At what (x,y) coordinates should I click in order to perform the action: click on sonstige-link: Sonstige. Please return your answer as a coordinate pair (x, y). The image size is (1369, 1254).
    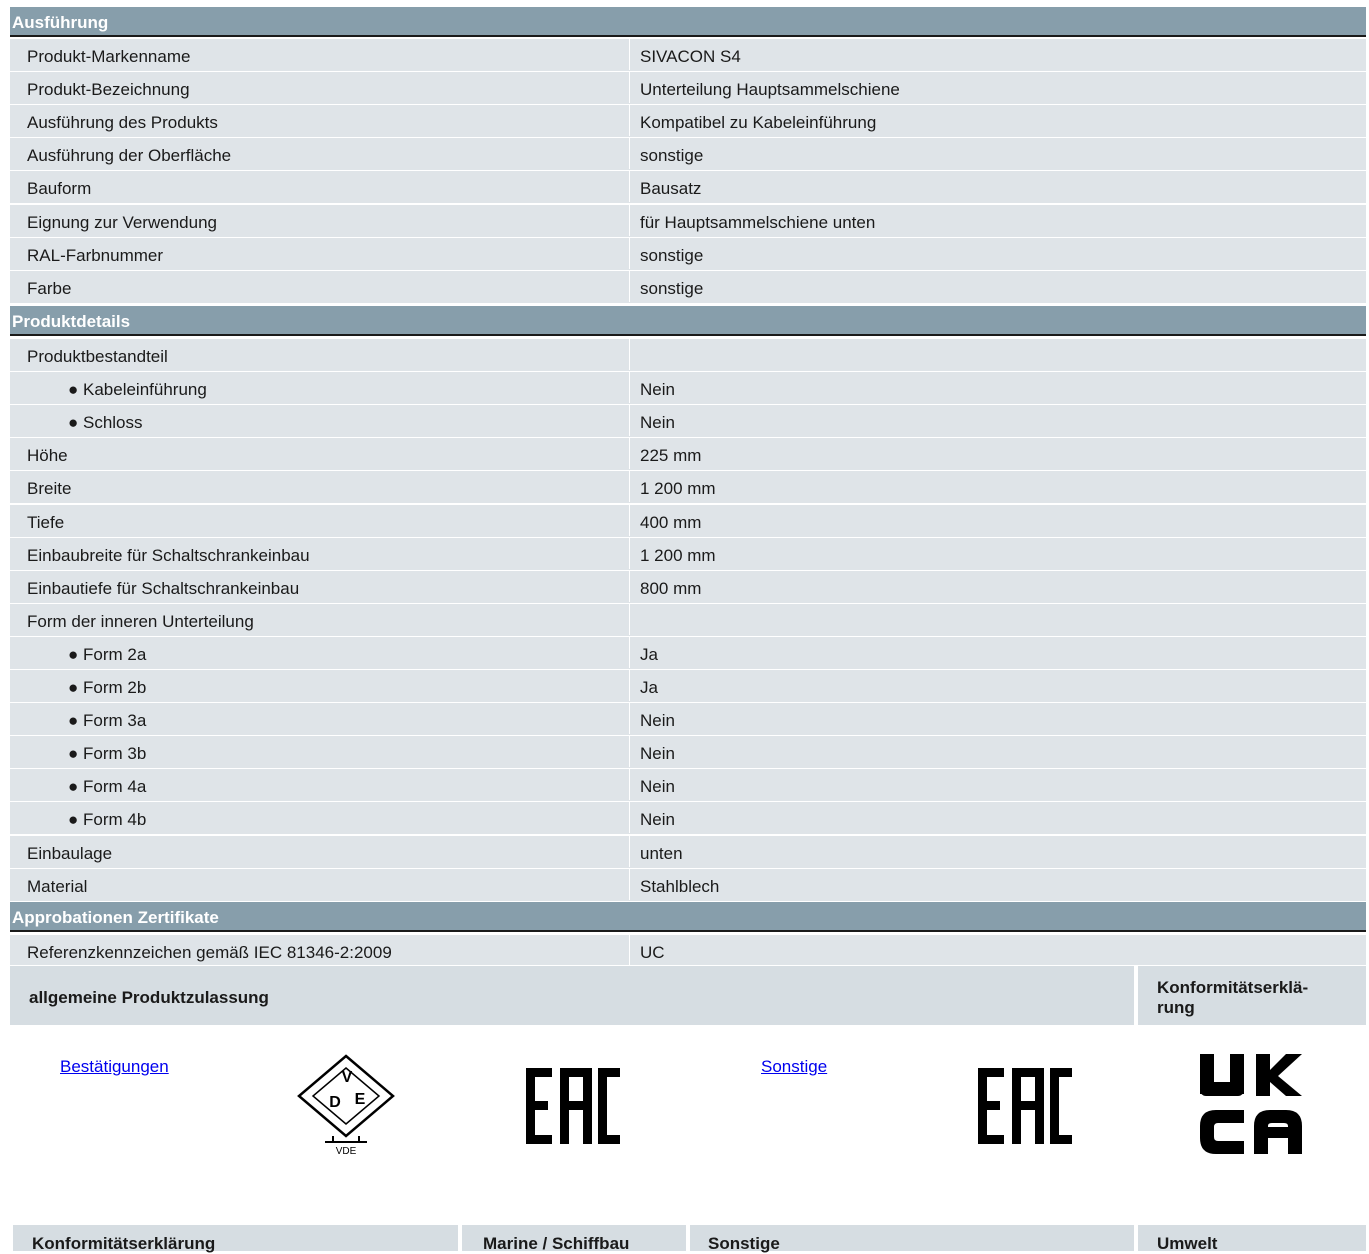
    Looking at the image, I should click on (794, 1067).